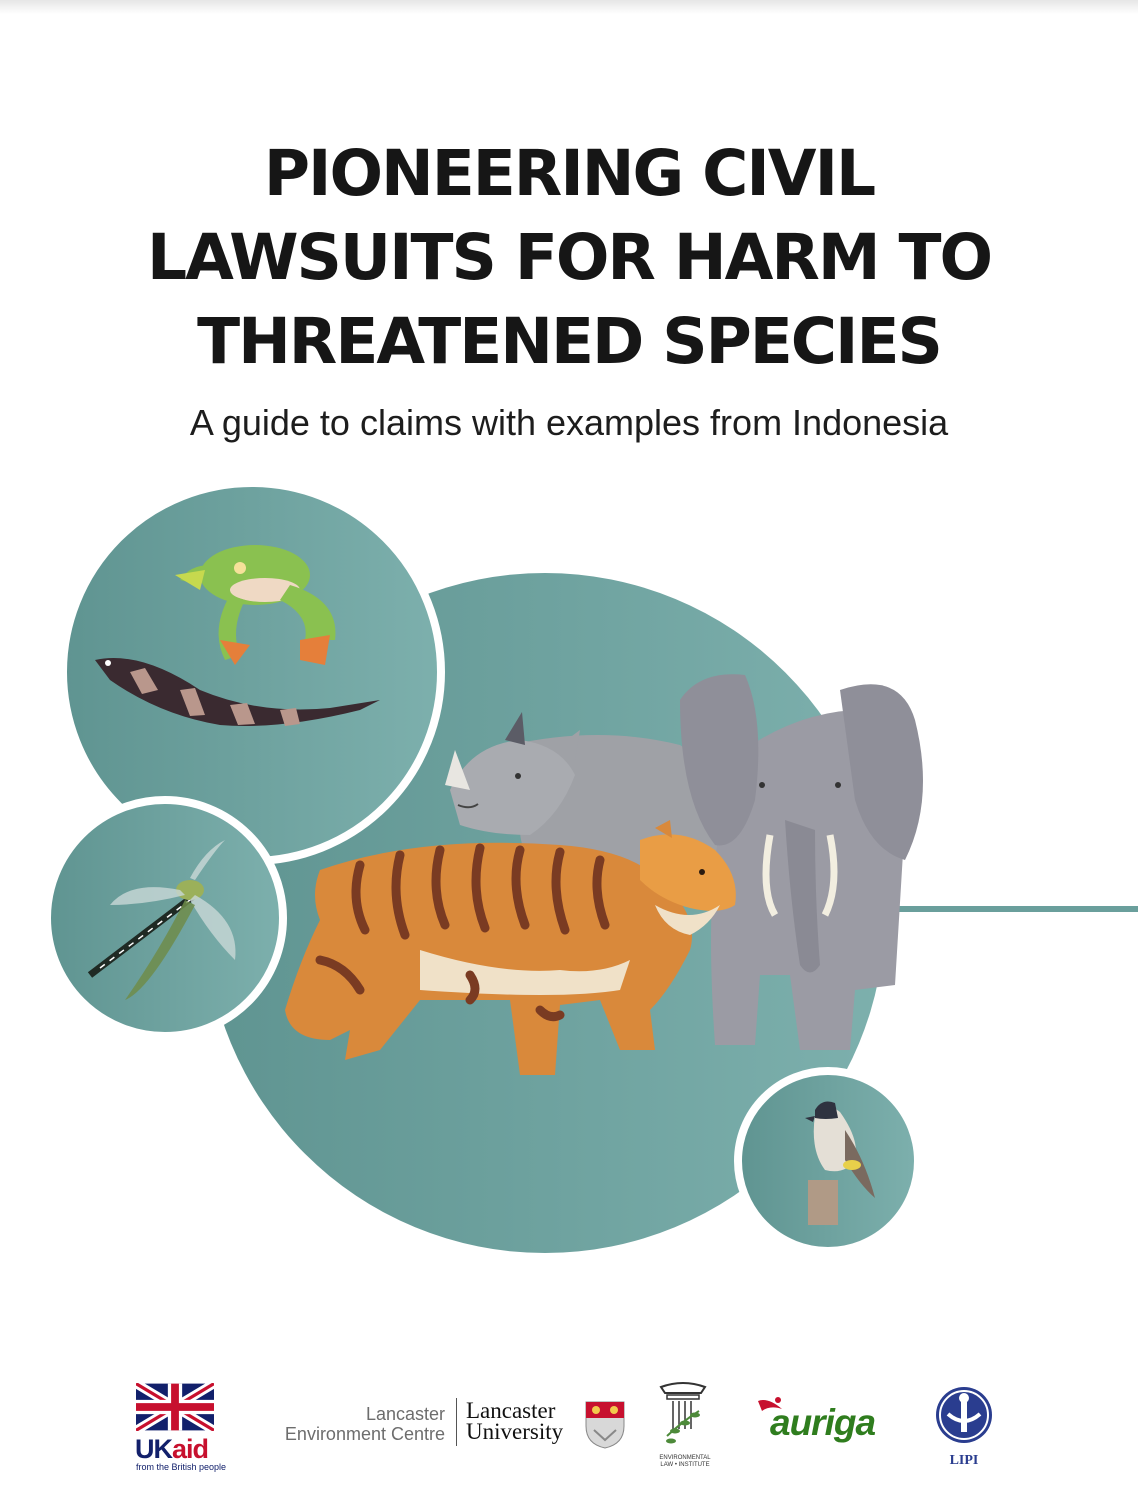 This screenshot has width=1138, height=1500. I want to click on ukaid-logo: UKaid, so click(172, 1449).